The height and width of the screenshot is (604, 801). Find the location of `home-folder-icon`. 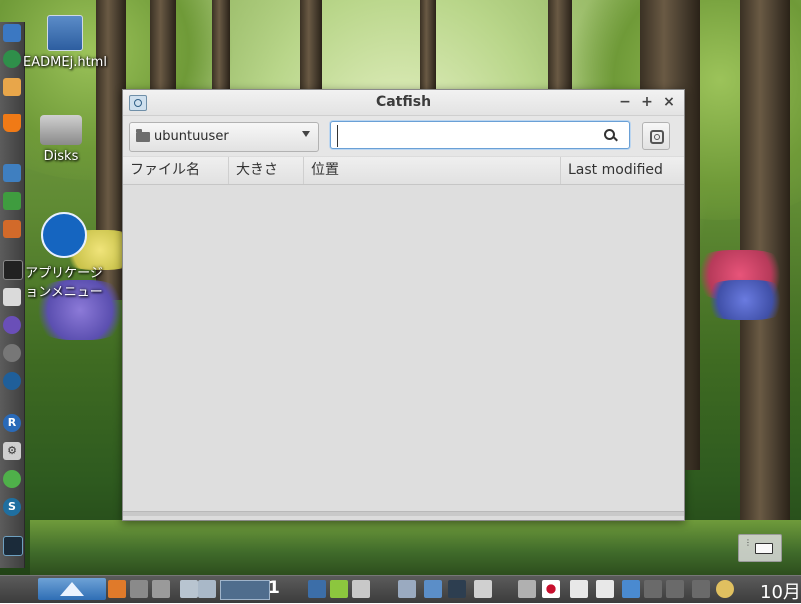

home-folder-icon is located at coordinates (433, 589).